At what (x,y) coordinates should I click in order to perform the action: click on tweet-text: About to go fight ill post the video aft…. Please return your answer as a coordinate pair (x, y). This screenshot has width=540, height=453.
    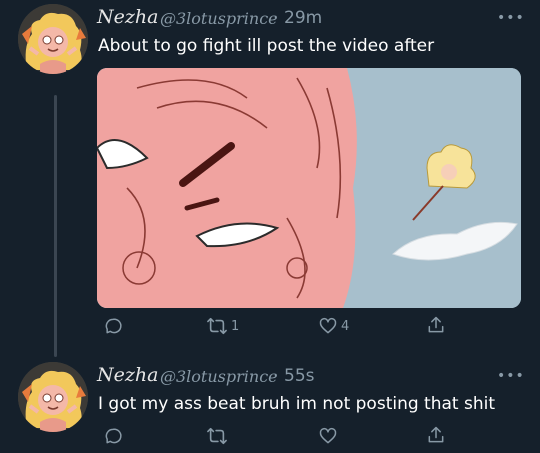
    Looking at the image, I should click on (266, 46).